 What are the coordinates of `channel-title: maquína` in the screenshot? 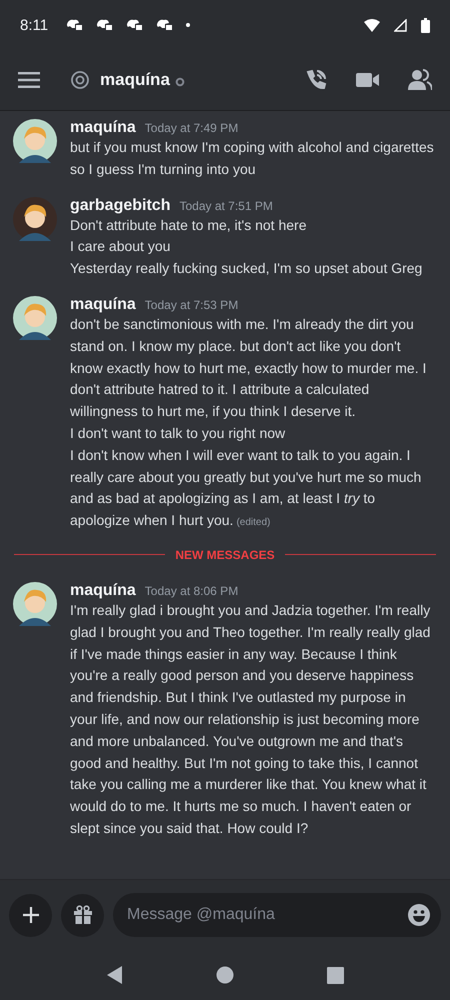 It's located at (135, 80).